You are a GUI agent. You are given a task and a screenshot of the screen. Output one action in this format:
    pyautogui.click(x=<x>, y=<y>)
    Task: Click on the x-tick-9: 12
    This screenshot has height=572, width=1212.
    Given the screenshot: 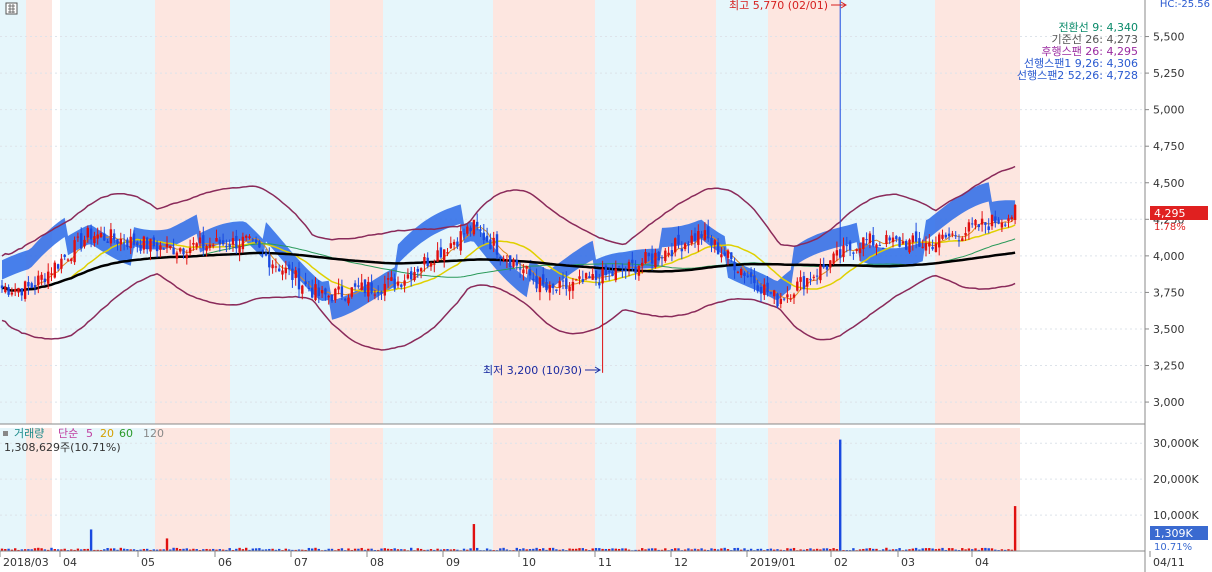 What is the action you would take?
    pyautogui.click(x=681, y=562)
    